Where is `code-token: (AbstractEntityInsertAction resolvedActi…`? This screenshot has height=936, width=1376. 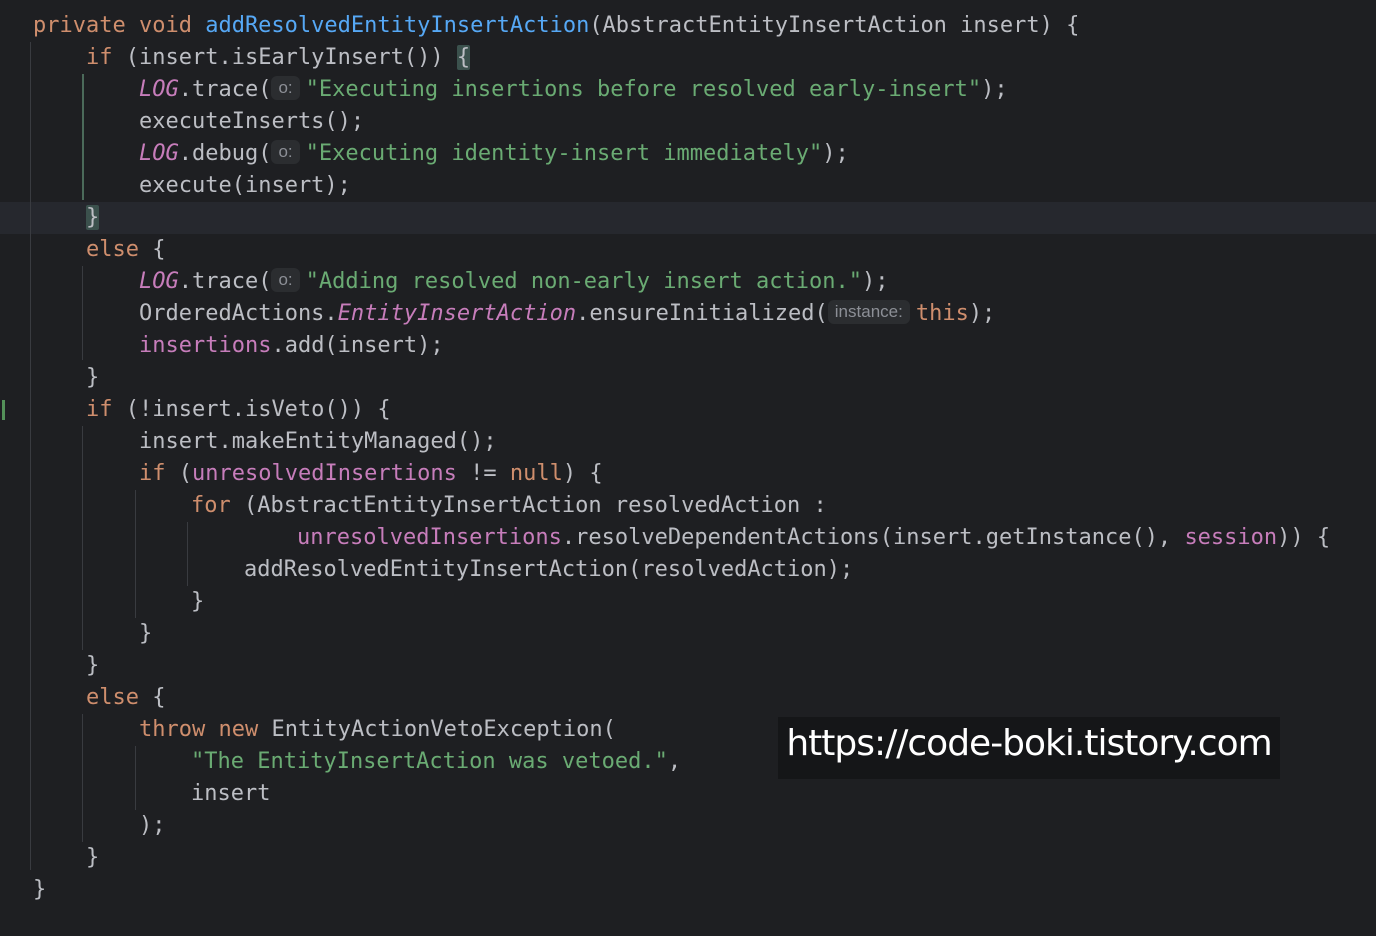
code-token: (AbstractEntityInsertAction resolvedActi… is located at coordinates (528, 505).